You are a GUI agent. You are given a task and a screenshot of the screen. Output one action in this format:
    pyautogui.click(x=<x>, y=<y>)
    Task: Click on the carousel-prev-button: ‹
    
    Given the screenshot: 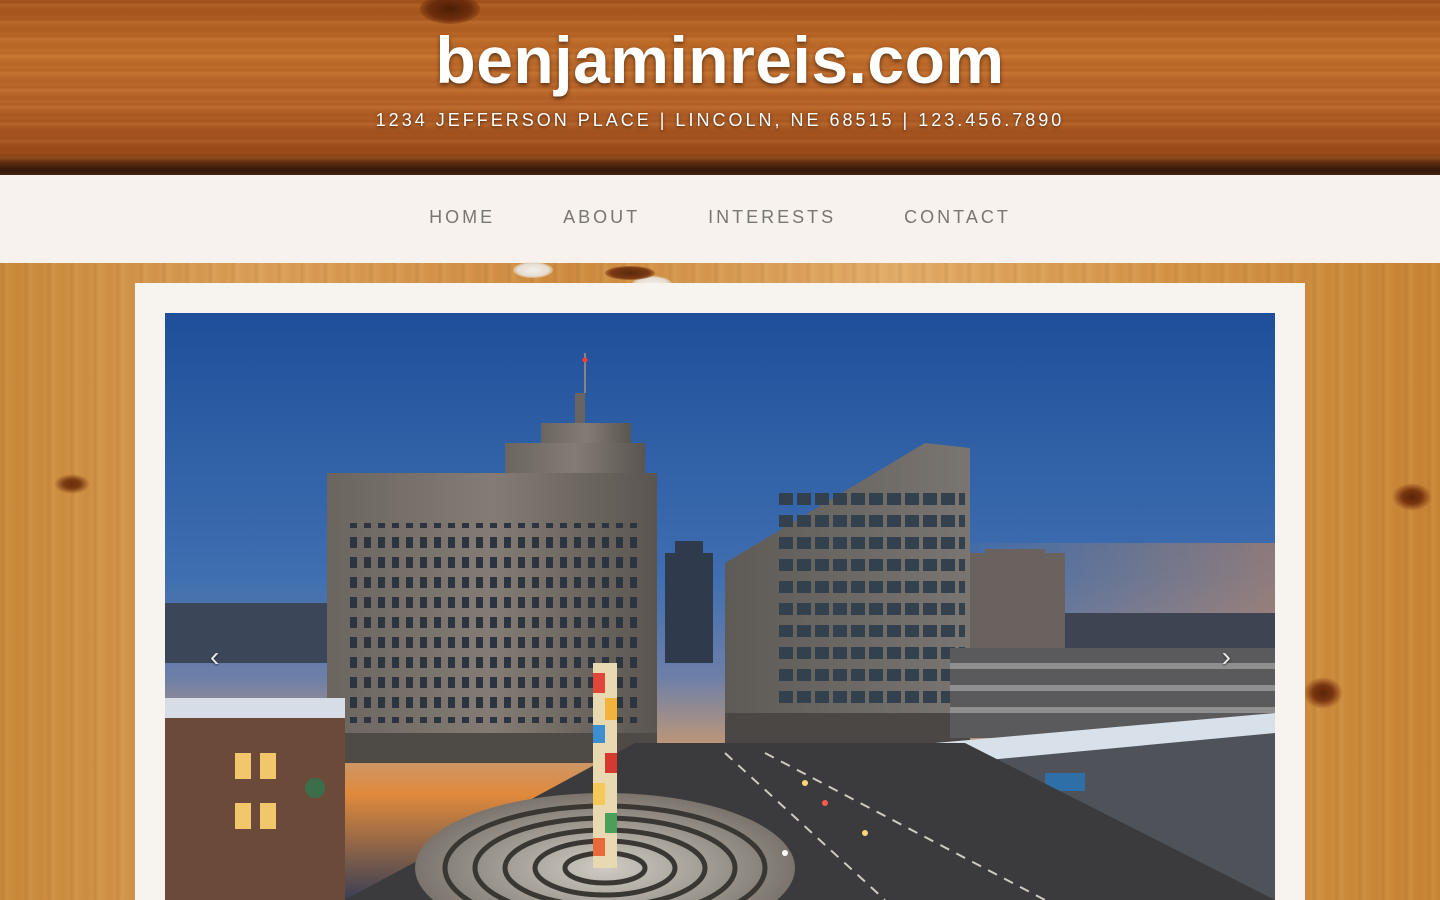 What is the action you would take?
    pyautogui.click(x=214, y=657)
    